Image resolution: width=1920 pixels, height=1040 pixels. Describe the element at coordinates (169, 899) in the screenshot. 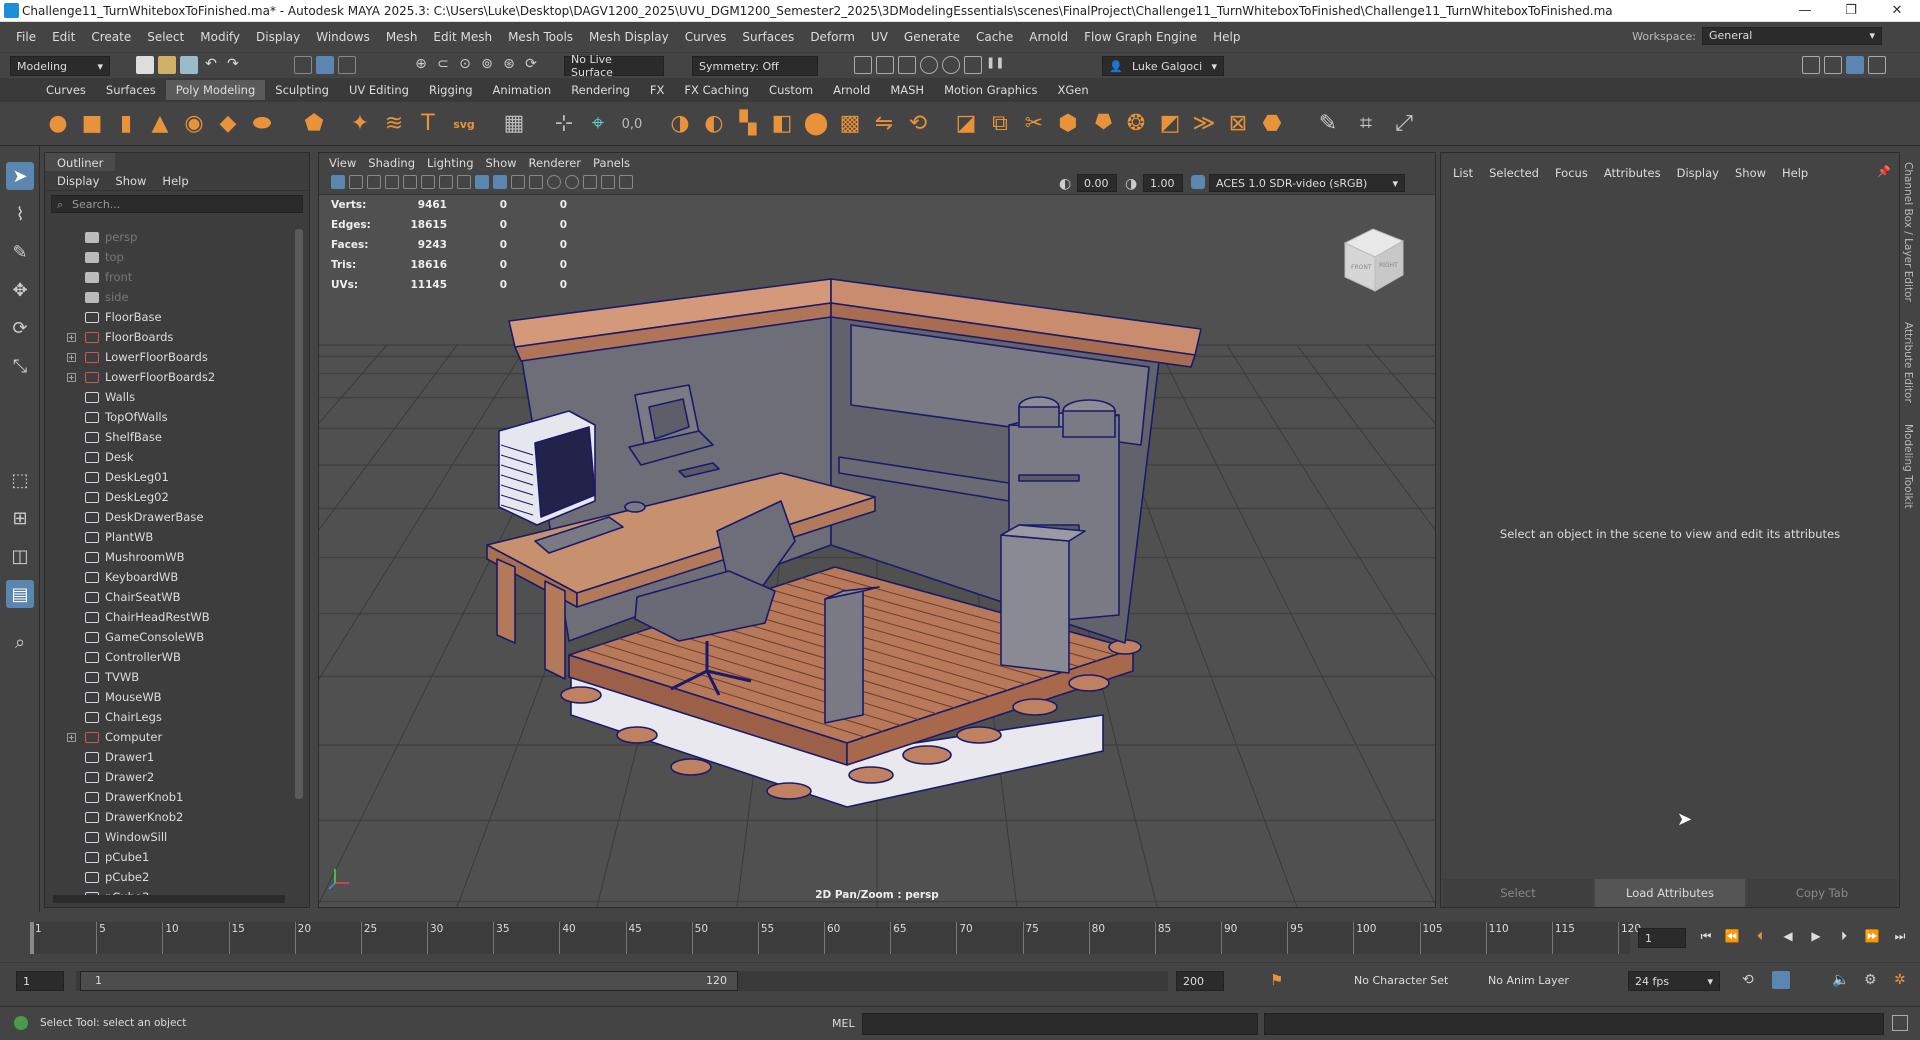

I see `outliner-hscrollbar` at that location.